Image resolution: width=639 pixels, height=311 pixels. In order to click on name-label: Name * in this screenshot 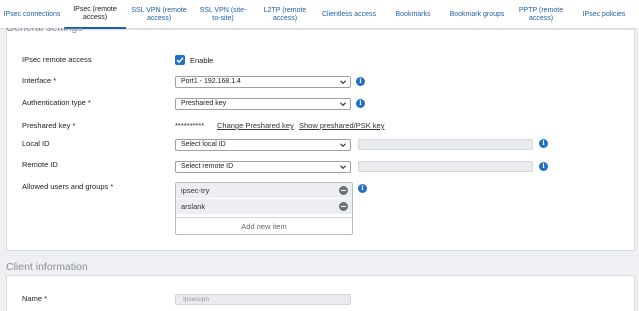, I will do `click(35, 298)`.